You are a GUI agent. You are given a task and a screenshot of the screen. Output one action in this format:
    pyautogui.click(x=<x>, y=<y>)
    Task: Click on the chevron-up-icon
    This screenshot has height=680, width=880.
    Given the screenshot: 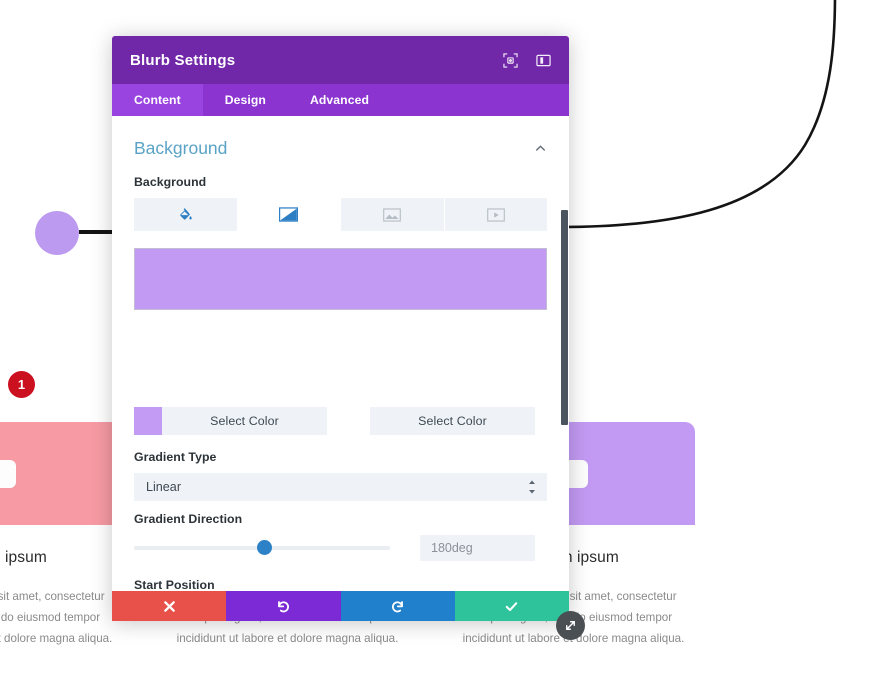 What is the action you would take?
    pyautogui.click(x=540, y=148)
    